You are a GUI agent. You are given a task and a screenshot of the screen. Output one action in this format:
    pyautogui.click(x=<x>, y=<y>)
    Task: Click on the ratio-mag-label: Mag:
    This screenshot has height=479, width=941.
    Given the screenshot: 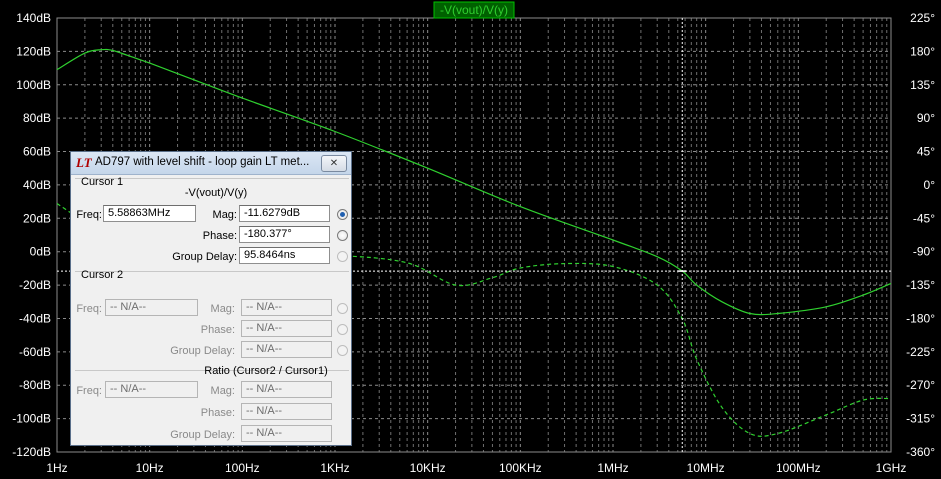 What is the action you would take?
    pyautogui.click(x=222, y=391)
    